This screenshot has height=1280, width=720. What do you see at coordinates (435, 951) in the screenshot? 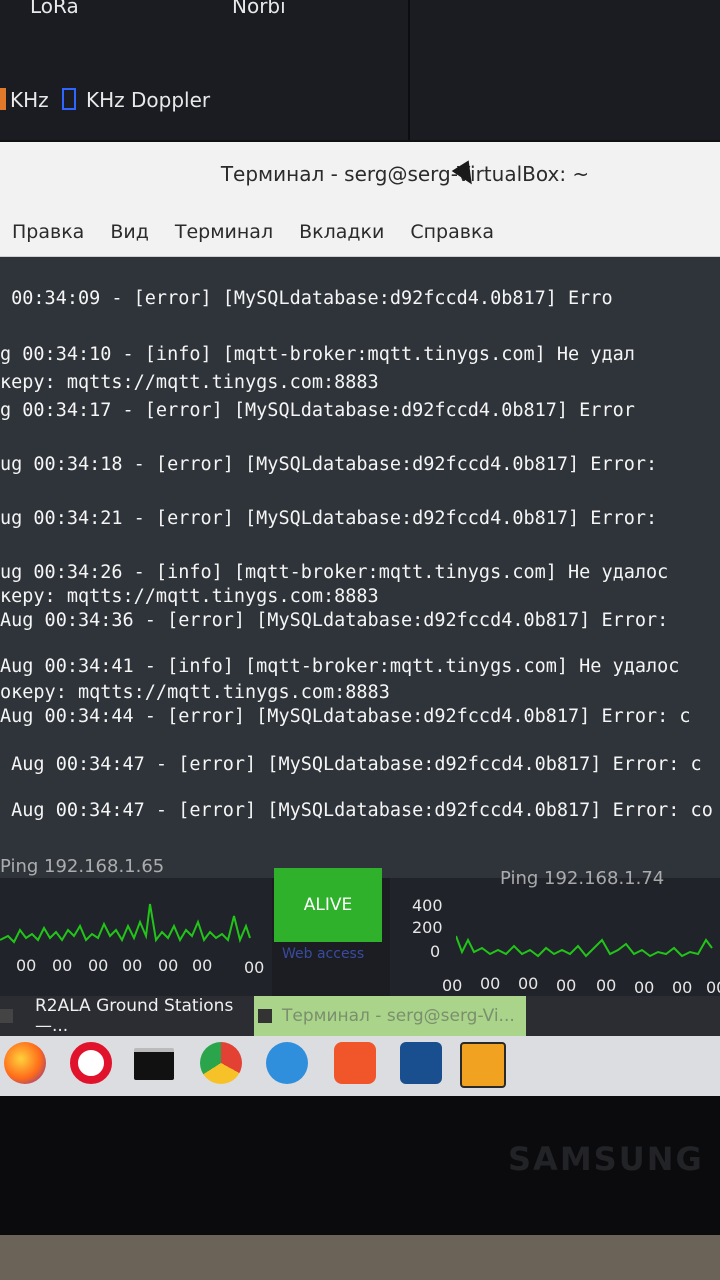
I see `y-axis-label: 0` at bounding box center [435, 951].